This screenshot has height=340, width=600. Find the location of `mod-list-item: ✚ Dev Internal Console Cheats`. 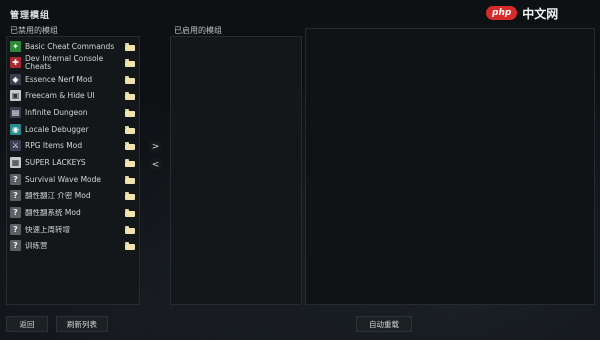

mod-list-item: ✚ Dev Internal Console Cheats is located at coordinates (75, 62).